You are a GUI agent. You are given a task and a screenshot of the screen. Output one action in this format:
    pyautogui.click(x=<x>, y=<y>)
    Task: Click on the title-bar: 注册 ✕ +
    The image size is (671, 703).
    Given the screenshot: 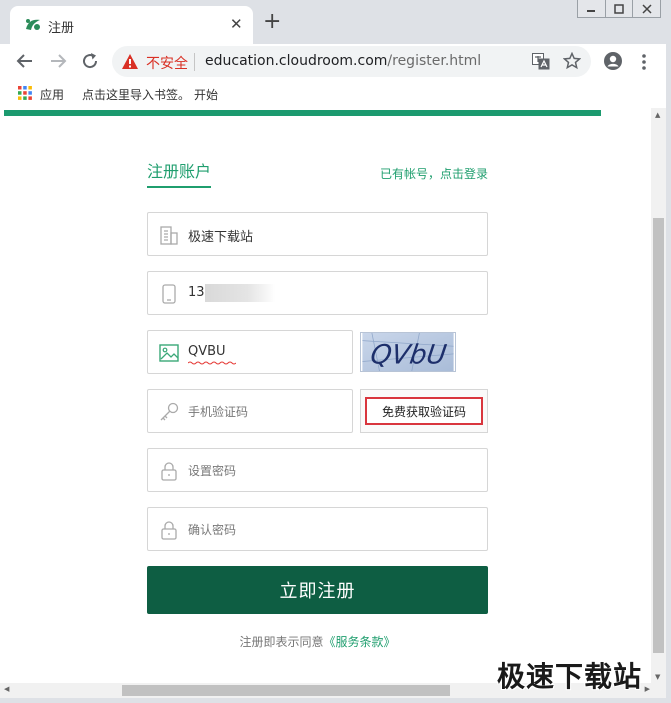 What is the action you would take?
    pyautogui.click(x=335, y=22)
    